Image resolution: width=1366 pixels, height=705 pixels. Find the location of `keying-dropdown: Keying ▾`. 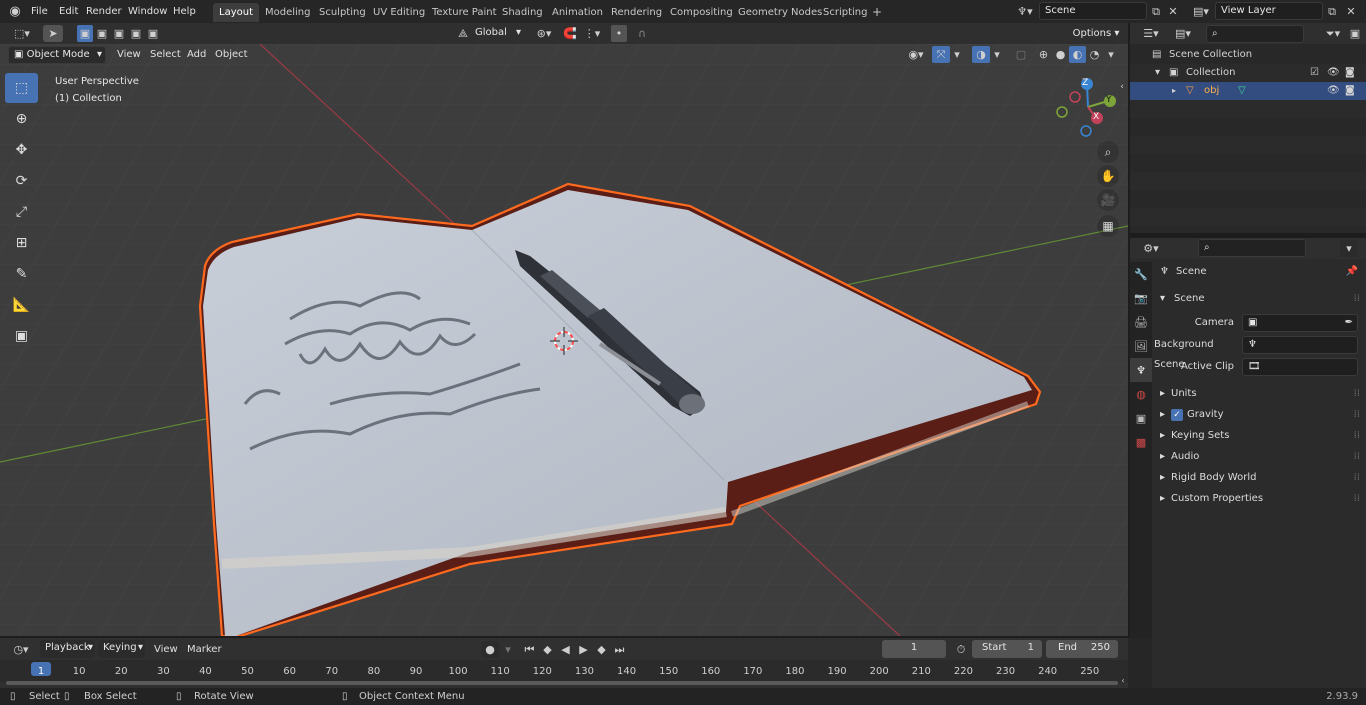

keying-dropdown: Keying ▾ is located at coordinates (121, 649).